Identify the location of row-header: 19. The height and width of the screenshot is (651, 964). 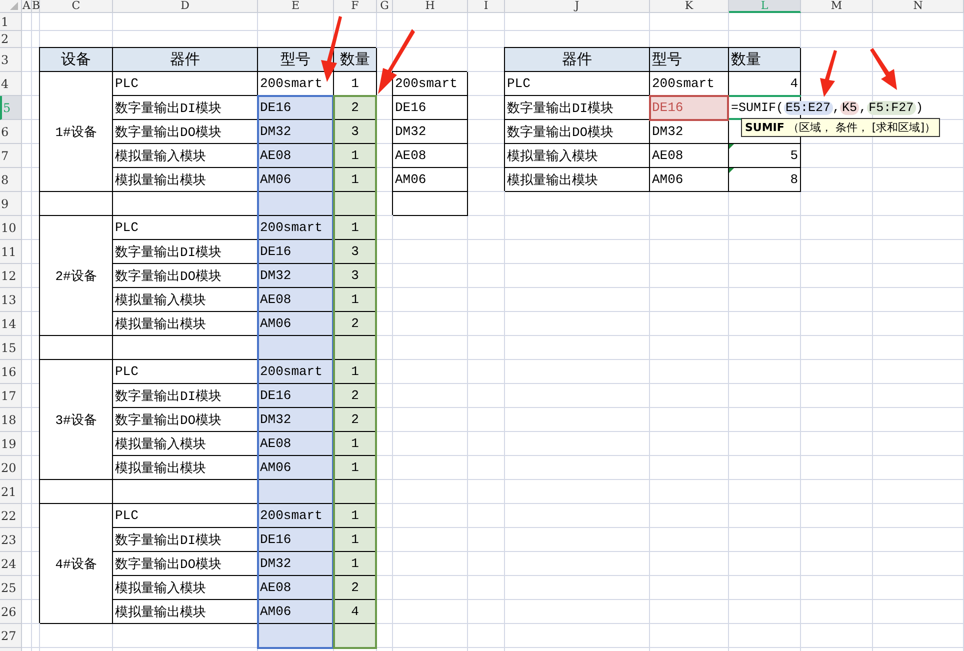
(11, 444).